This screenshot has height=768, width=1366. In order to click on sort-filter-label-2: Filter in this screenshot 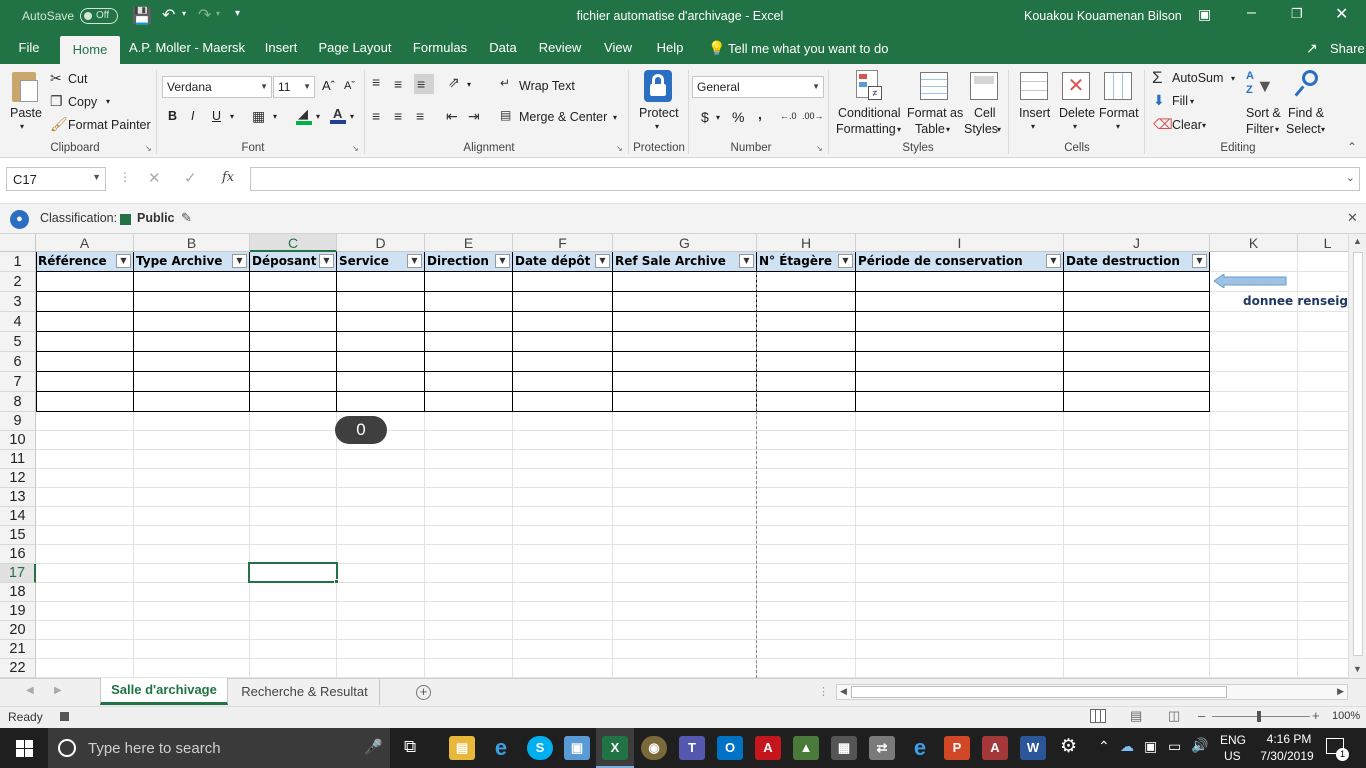, I will do `click(1260, 129)`.